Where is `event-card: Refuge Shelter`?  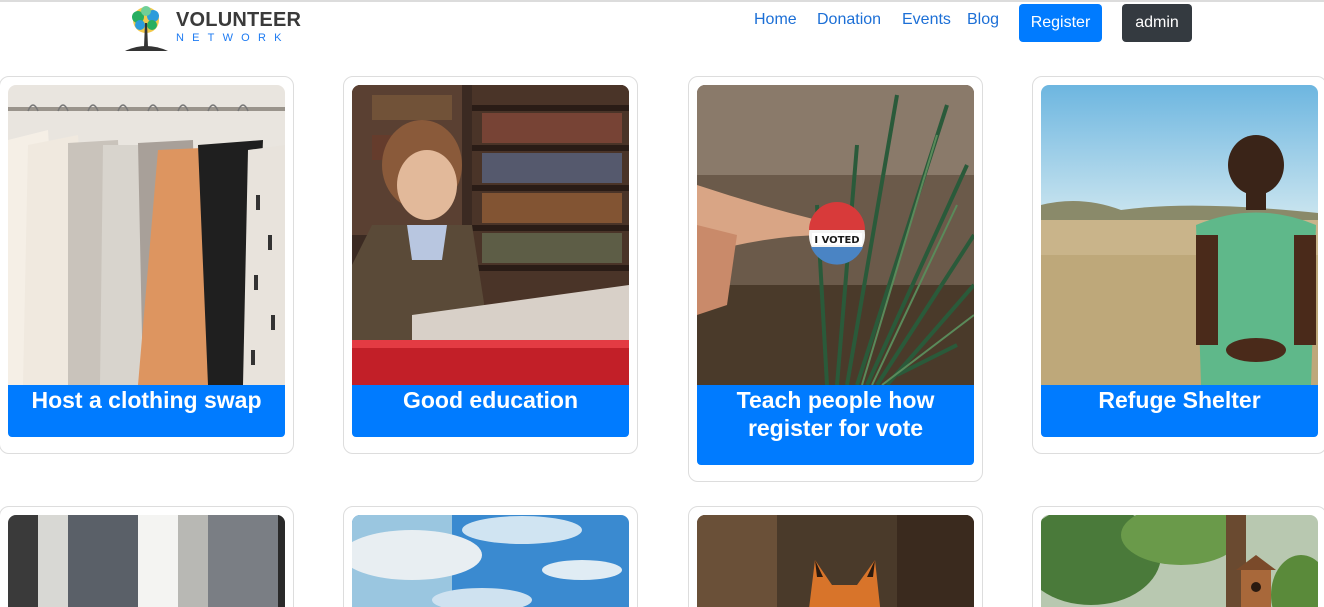
event-card: Refuge Shelter is located at coordinates (1178, 265).